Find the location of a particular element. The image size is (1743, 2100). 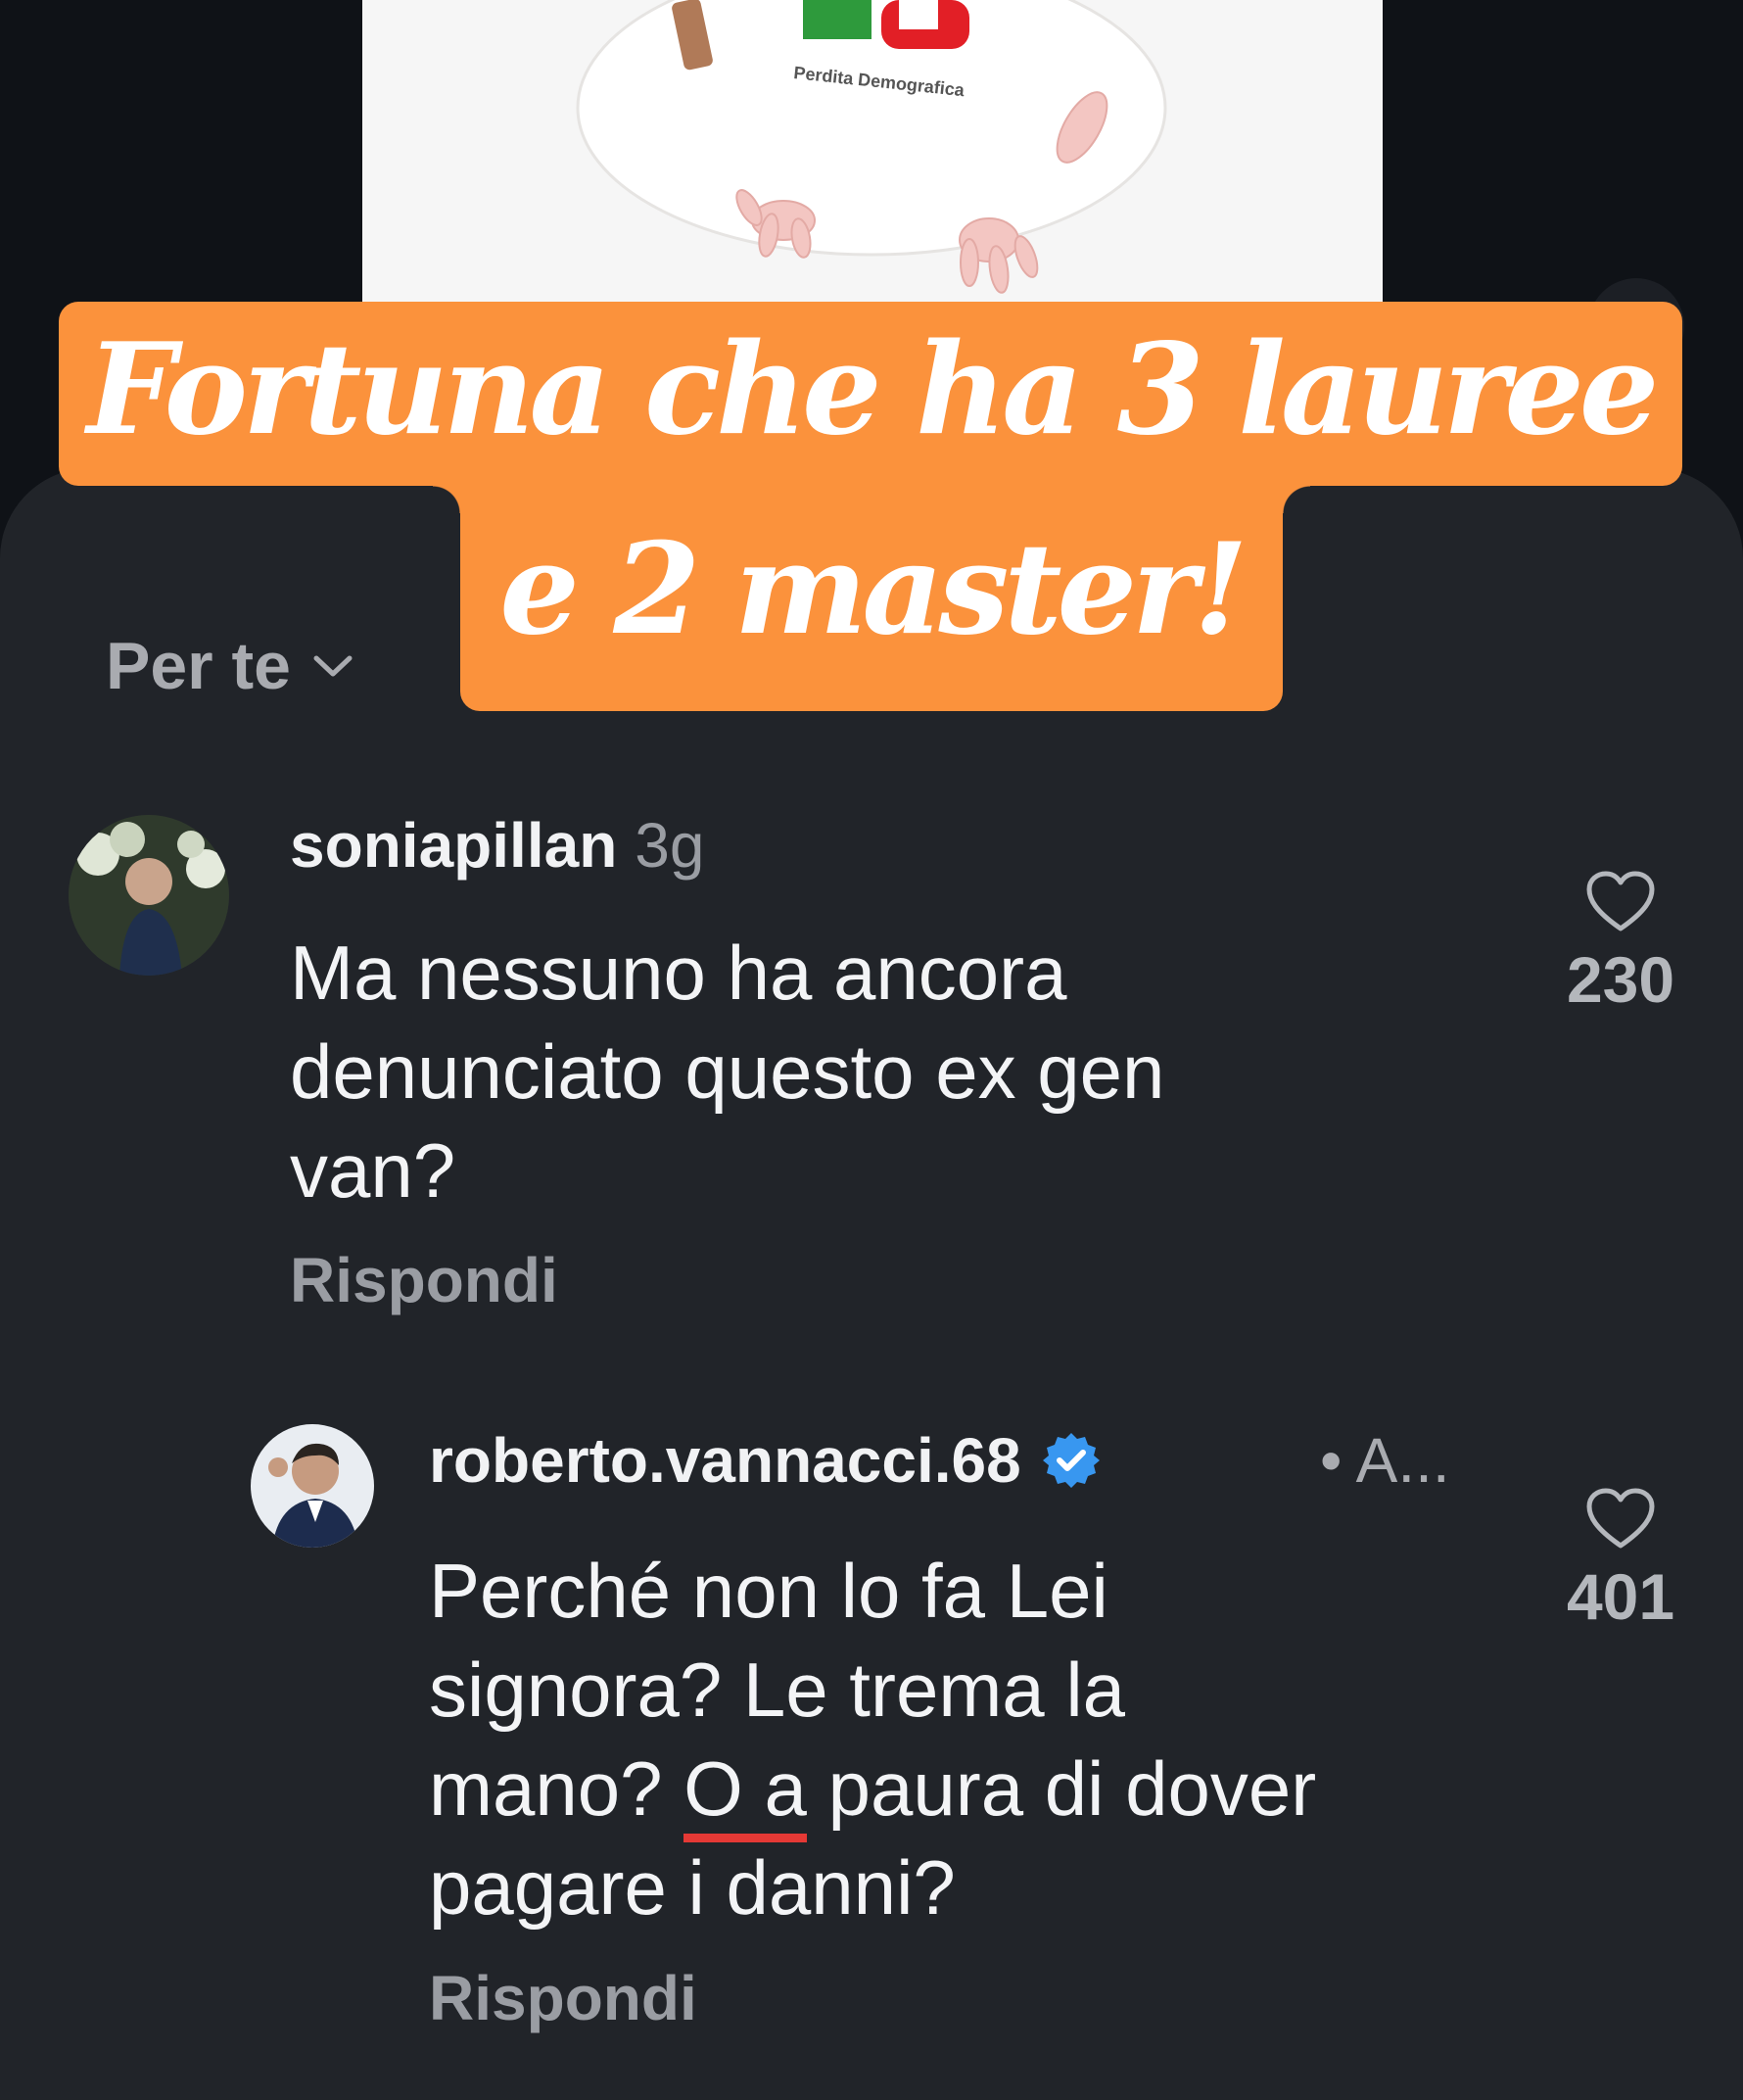

reply-text-segment: paura di dover is located at coordinates (1061, 1789).